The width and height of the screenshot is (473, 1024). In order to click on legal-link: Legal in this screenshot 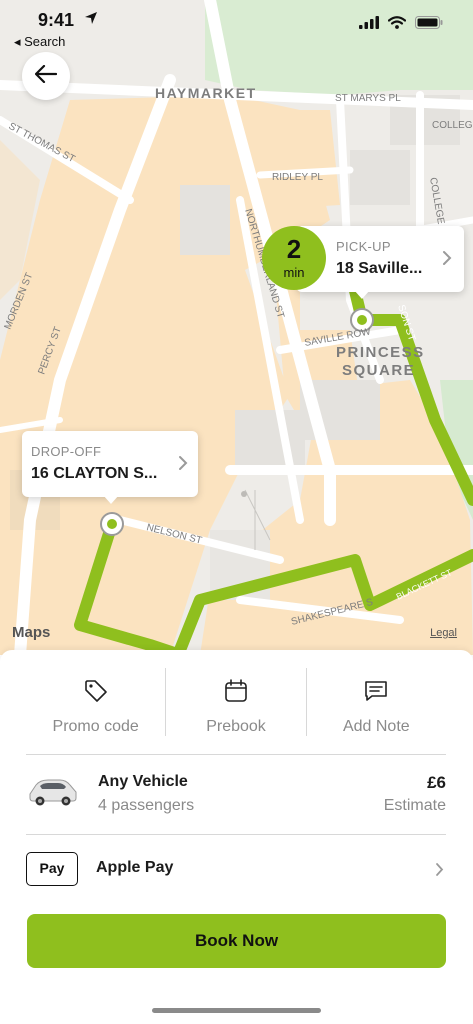, I will do `click(443, 633)`.